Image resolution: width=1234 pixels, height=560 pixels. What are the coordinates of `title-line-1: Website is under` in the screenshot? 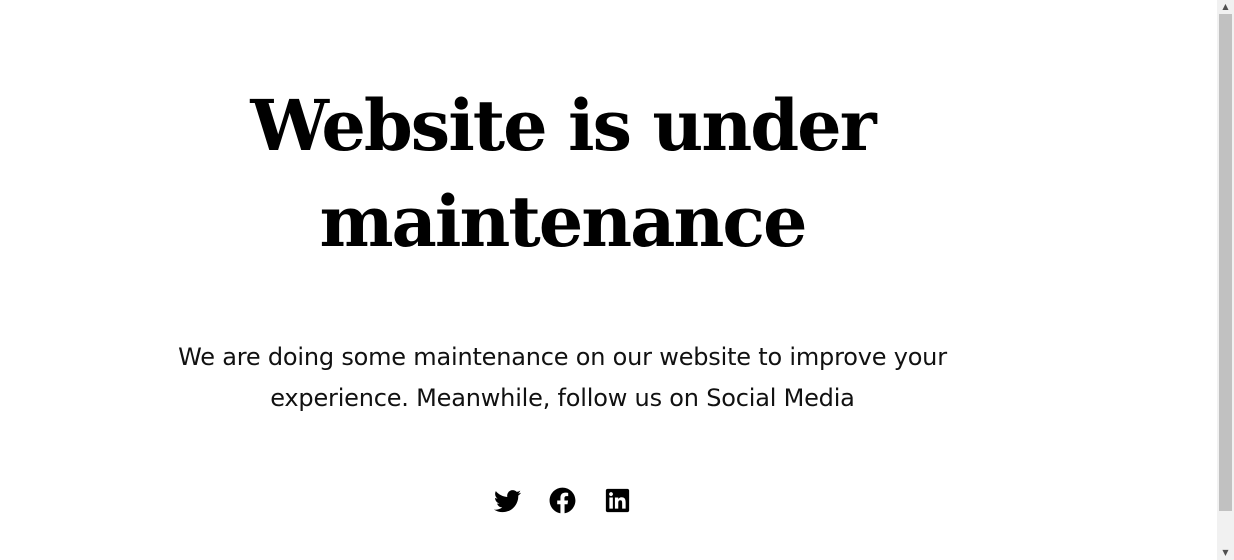 It's located at (563, 125).